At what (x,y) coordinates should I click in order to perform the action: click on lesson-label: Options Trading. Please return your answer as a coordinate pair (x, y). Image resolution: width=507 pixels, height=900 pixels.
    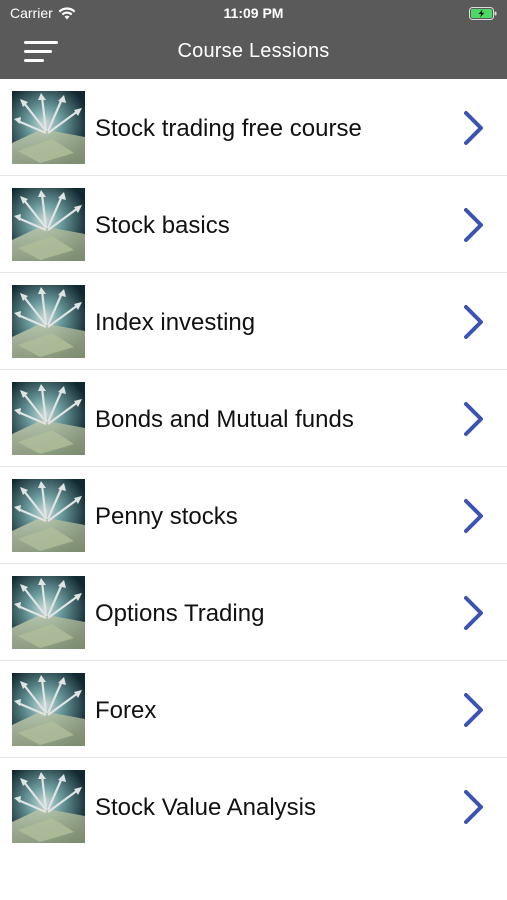
    Looking at the image, I should click on (180, 613).